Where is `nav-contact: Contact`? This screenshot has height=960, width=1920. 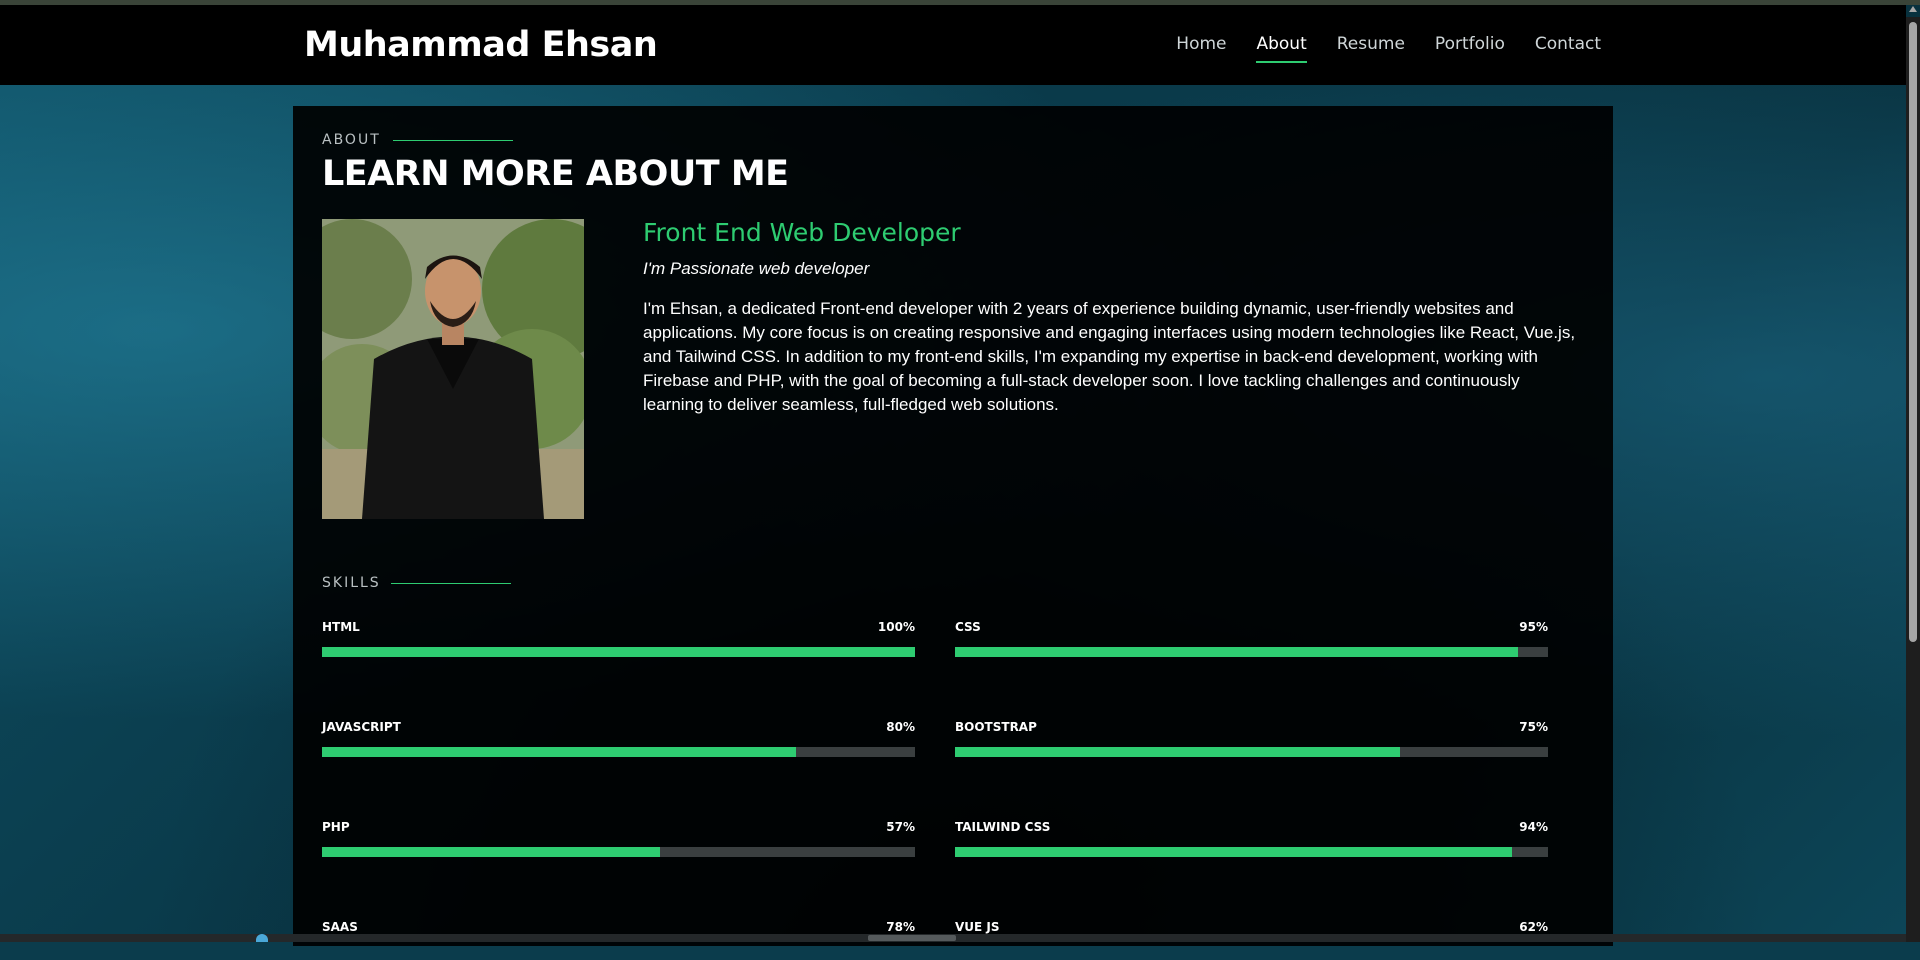
nav-contact: Contact is located at coordinates (1568, 47).